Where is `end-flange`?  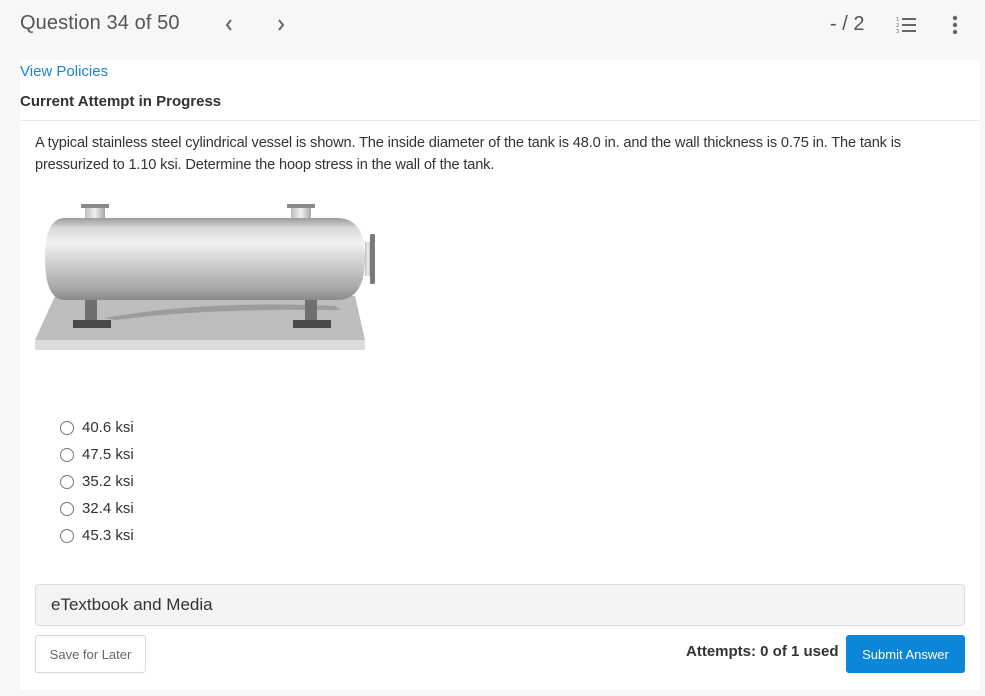 end-flange is located at coordinates (372, 259).